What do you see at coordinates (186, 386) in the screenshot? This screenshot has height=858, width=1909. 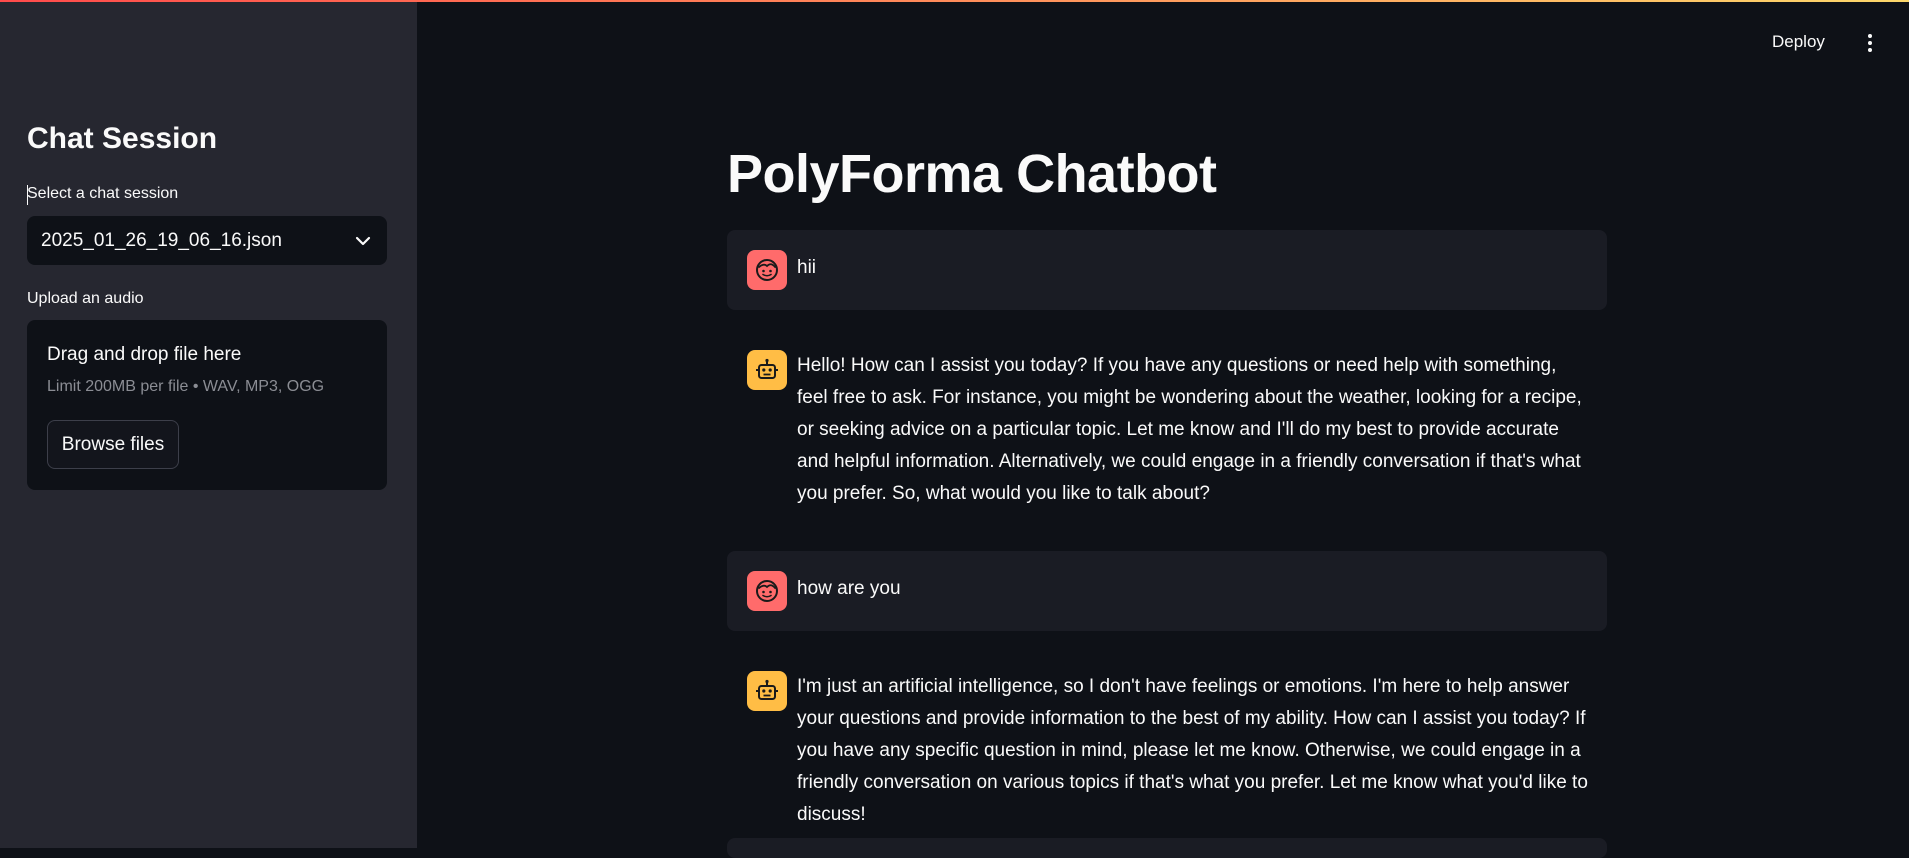 I see `dropzone-limit-text: Limit 200MB per file • WAV, MP3, OGG` at bounding box center [186, 386].